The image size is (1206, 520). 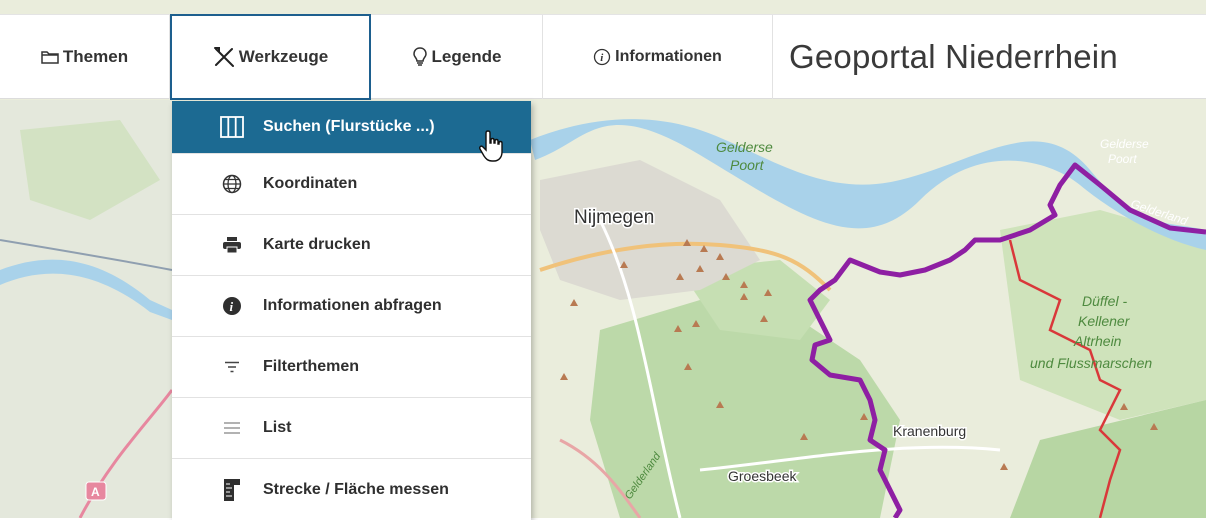 What do you see at coordinates (1097, 341) in the screenshot?
I see `area-label-altrhein: Altrhein` at bounding box center [1097, 341].